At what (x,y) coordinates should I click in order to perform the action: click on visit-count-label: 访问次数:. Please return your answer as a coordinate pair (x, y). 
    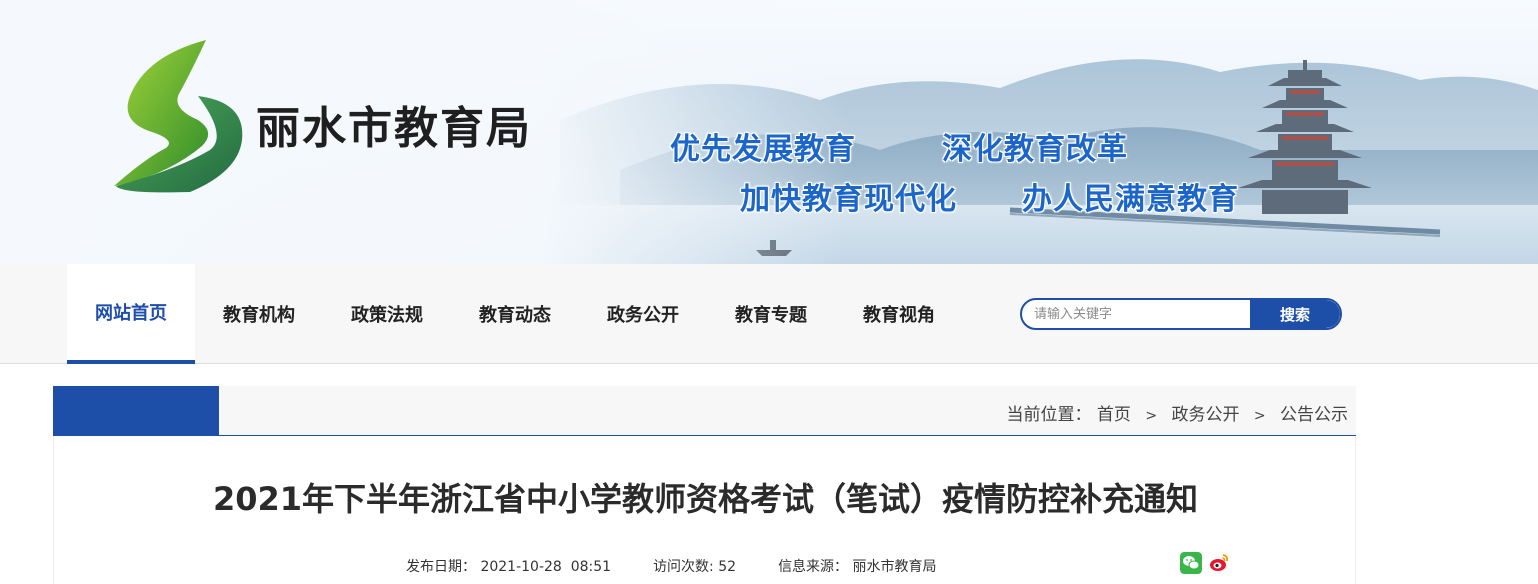
    Looking at the image, I should click on (683, 567).